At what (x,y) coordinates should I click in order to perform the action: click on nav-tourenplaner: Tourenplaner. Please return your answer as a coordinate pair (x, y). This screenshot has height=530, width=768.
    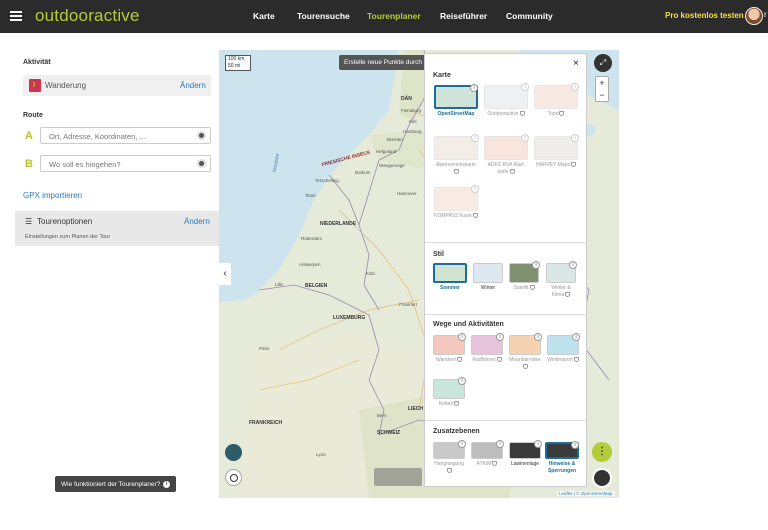
    Looking at the image, I should click on (394, 16).